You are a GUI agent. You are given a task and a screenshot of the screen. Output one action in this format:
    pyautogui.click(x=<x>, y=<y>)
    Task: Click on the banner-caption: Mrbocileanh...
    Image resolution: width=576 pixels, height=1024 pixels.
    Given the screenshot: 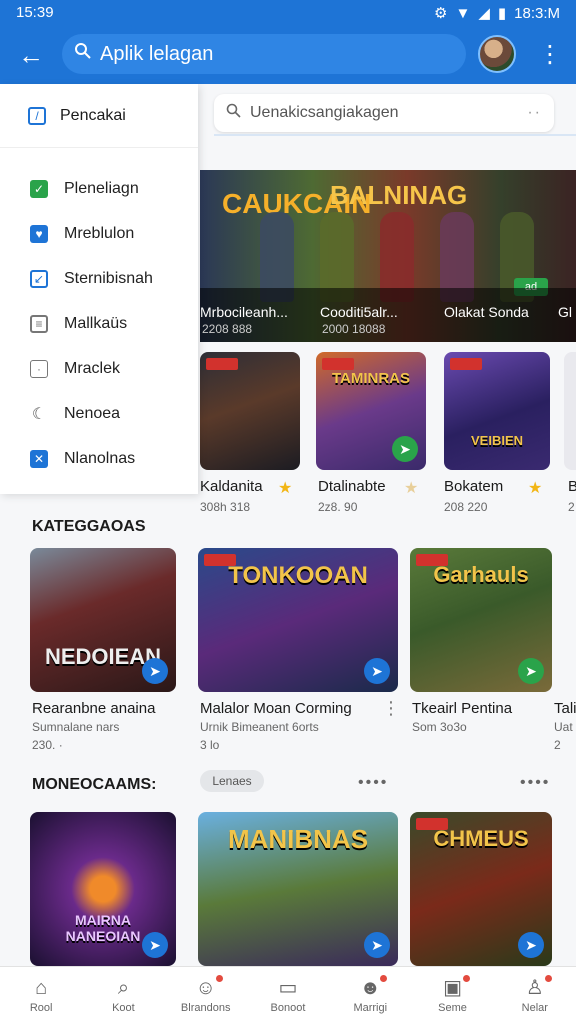 What is the action you would take?
    pyautogui.click(x=244, y=312)
    